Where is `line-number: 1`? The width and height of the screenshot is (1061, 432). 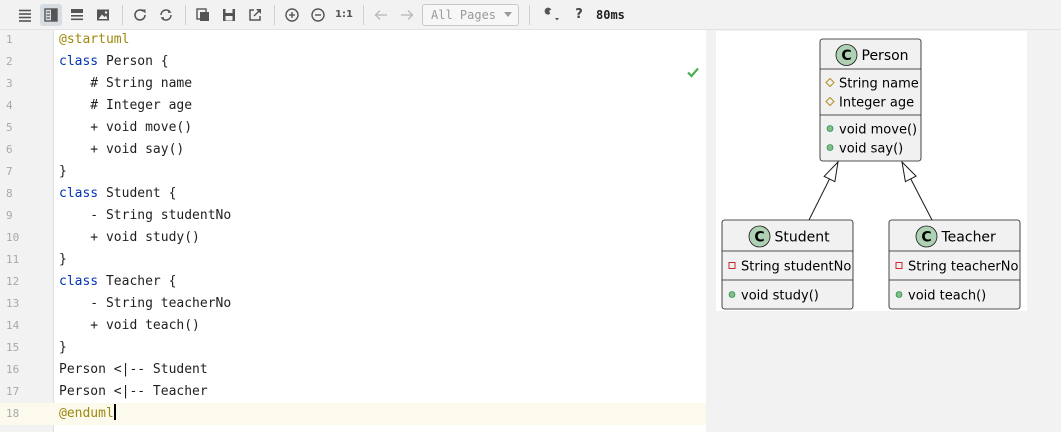 line-number: 1 is located at coordinates (9, 39).